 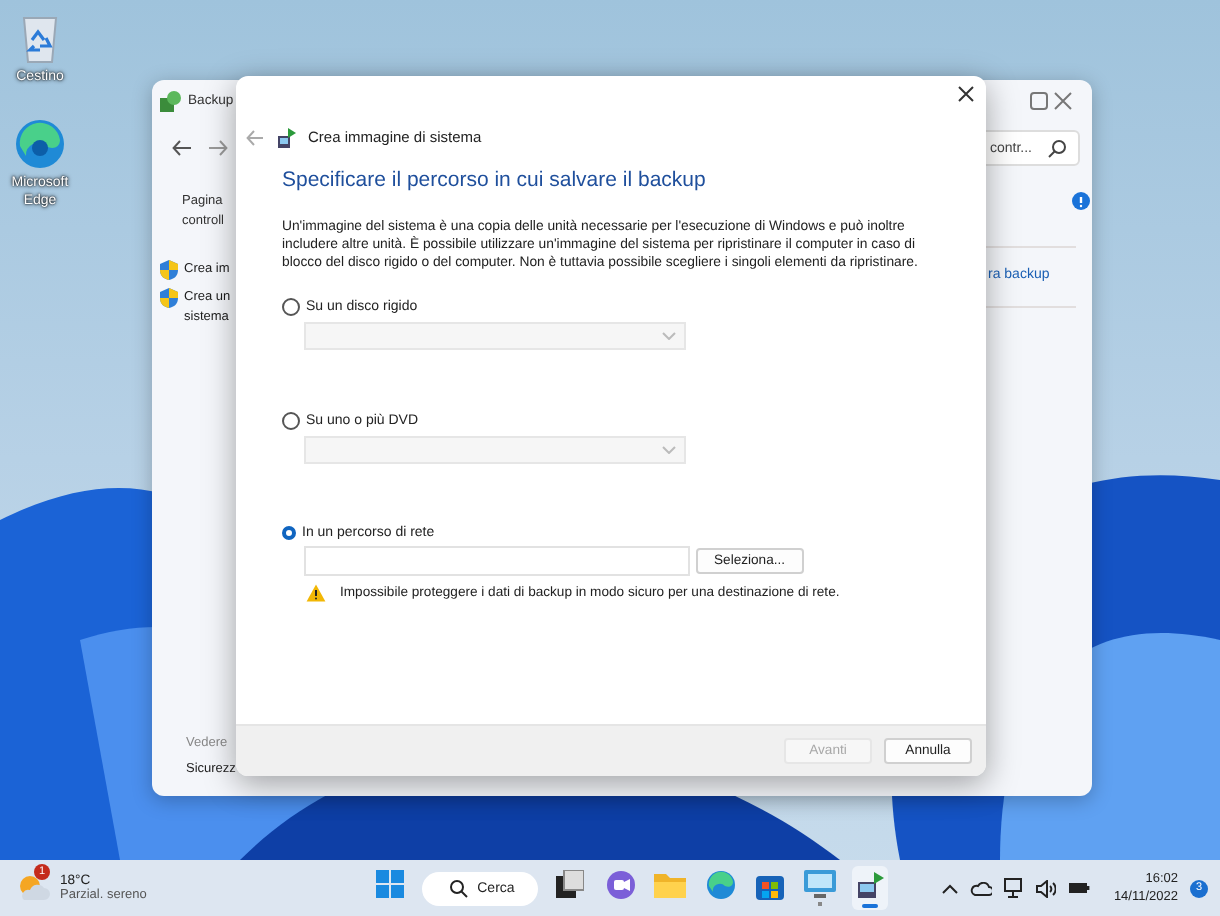 I want to click on back-arrow-icon, so click(x=182, y=148).